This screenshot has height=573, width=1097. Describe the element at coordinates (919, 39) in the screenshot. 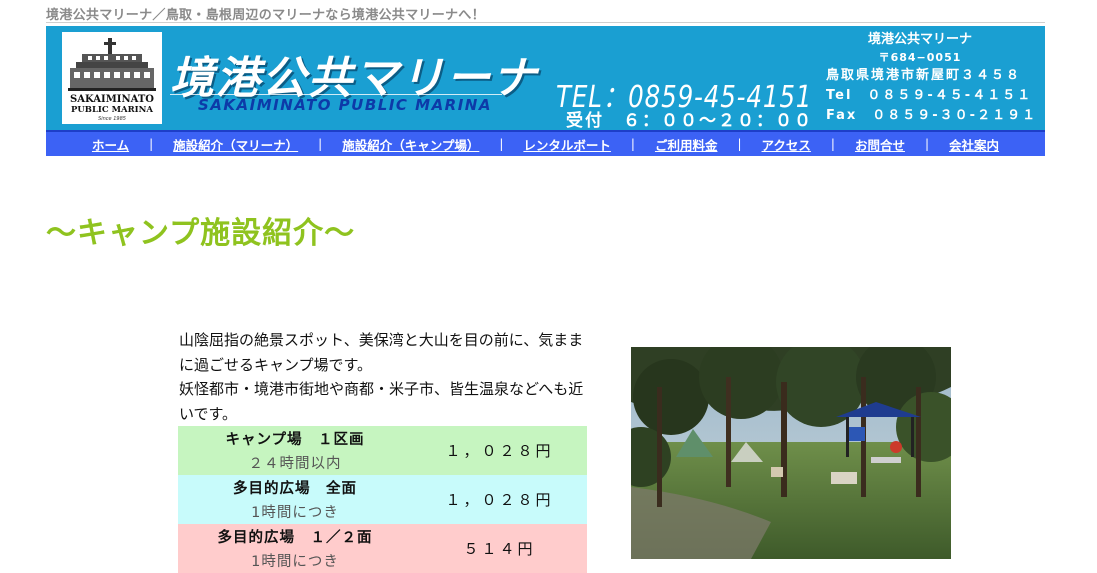

I see `contact-name: 境港公共マリーナ` at that location.